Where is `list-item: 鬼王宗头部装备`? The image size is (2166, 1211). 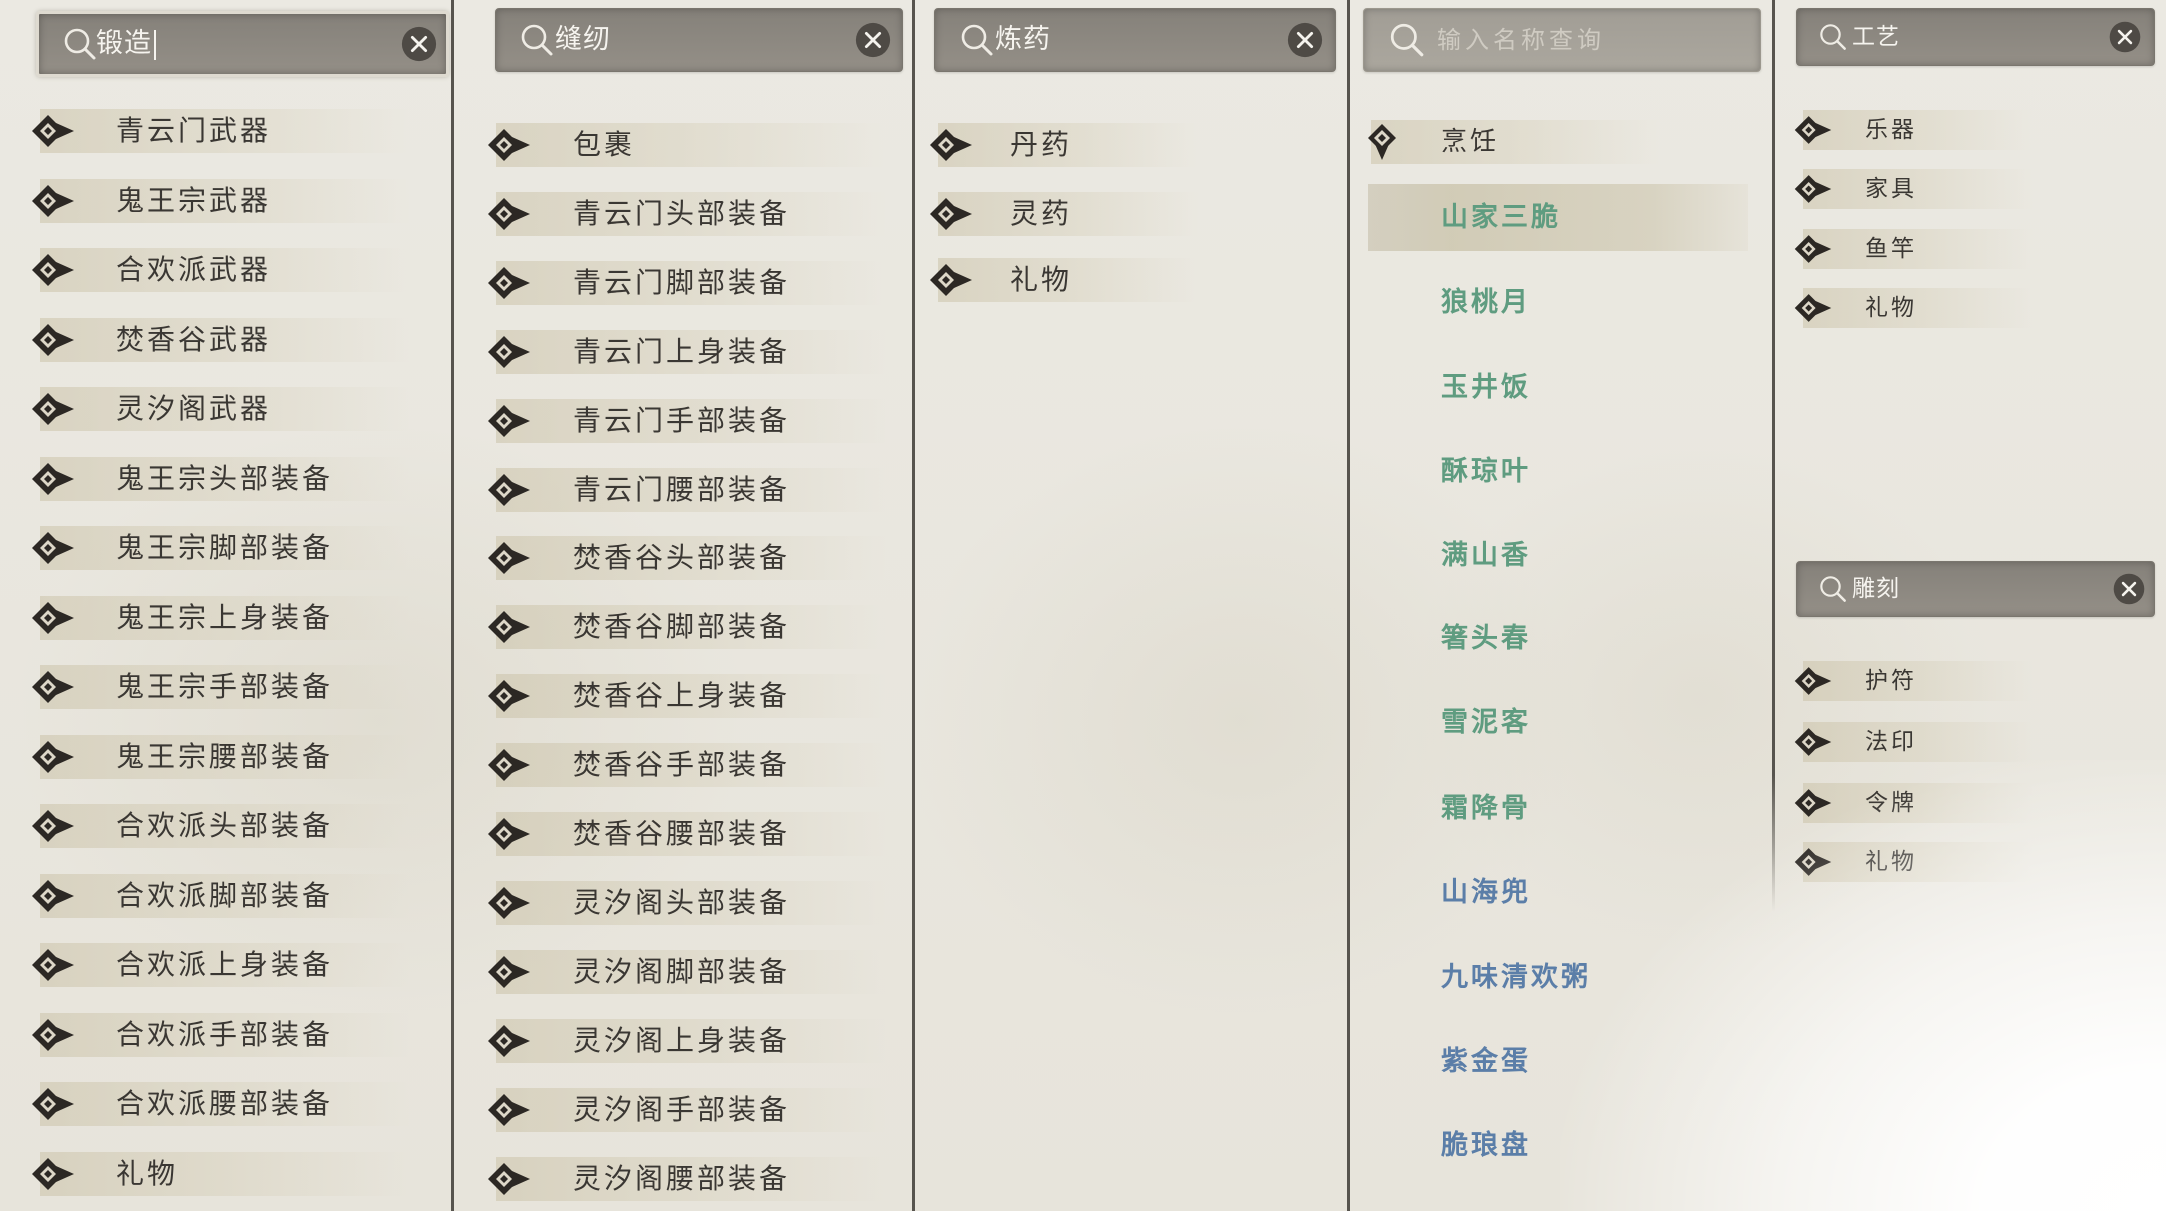
list-item: 鬼王宗头部装备 is located at coordinates (220, 479).